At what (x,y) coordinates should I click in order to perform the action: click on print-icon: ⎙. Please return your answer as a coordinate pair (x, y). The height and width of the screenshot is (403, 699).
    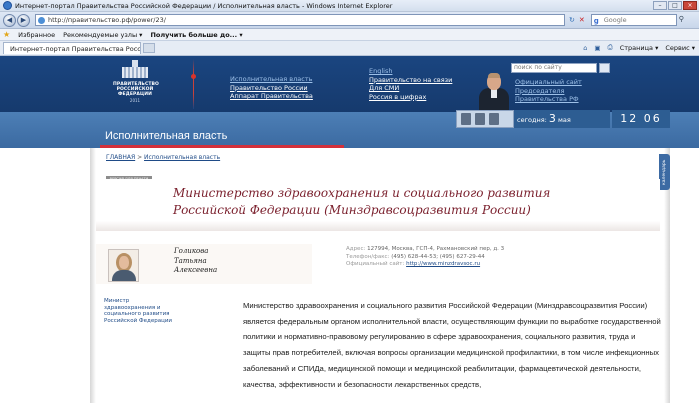
    Looking at the image, I should click on (610, 47).